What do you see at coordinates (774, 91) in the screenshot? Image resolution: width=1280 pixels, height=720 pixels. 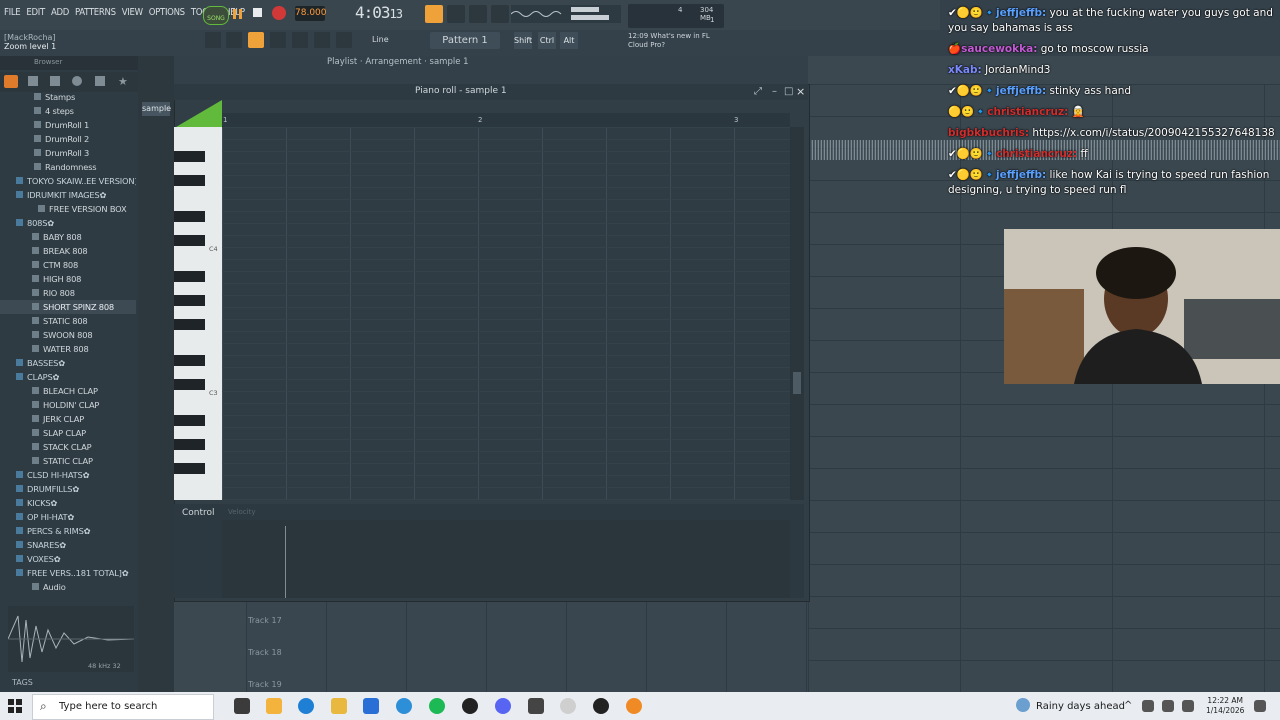 I see `minimize-icon: –` at bounding box center [774, 91].